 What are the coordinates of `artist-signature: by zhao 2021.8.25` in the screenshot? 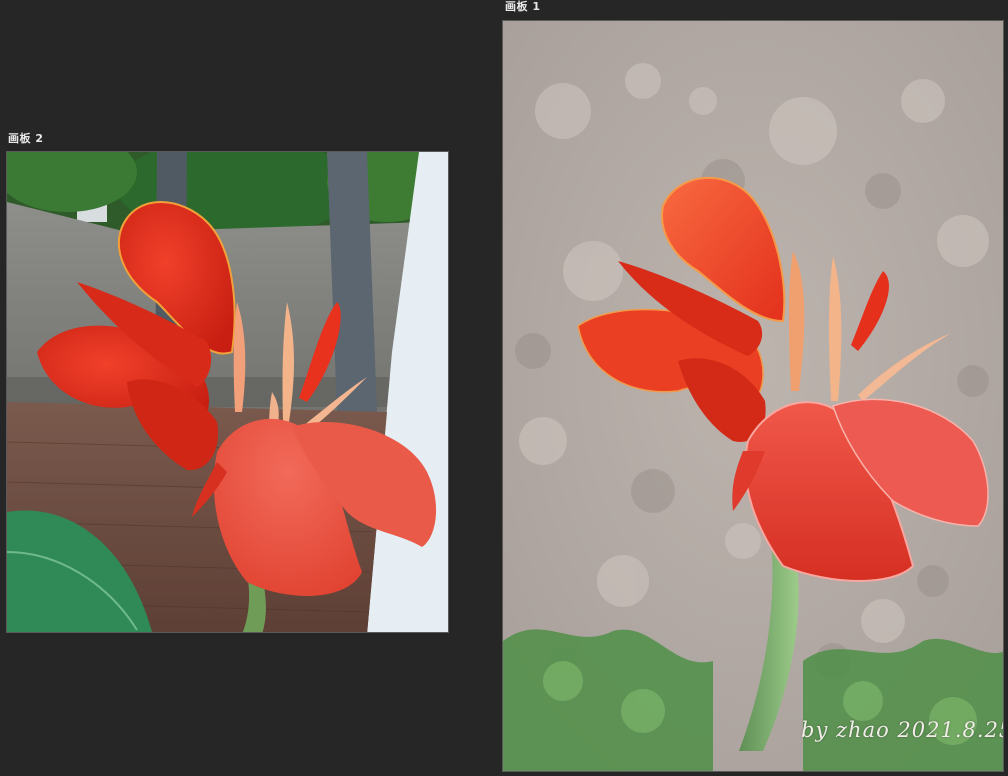 It's located at (902, 730).